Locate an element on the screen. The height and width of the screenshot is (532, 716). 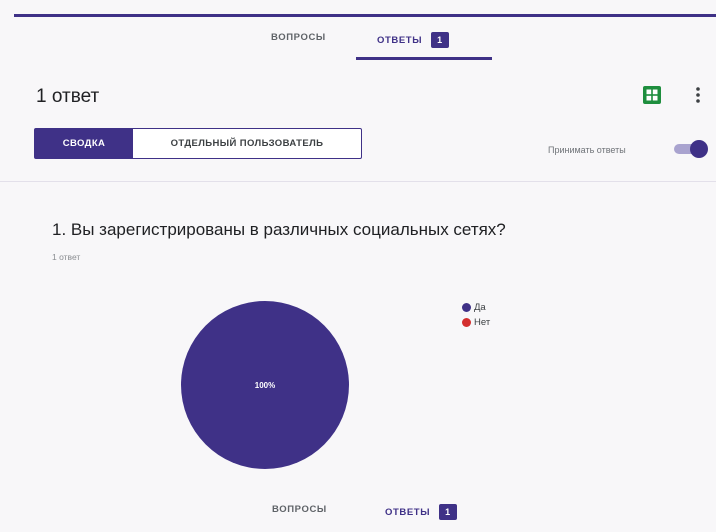
bottom-tab-questions-label: ВОПРОСЫ is located at coordinates (299, 509).